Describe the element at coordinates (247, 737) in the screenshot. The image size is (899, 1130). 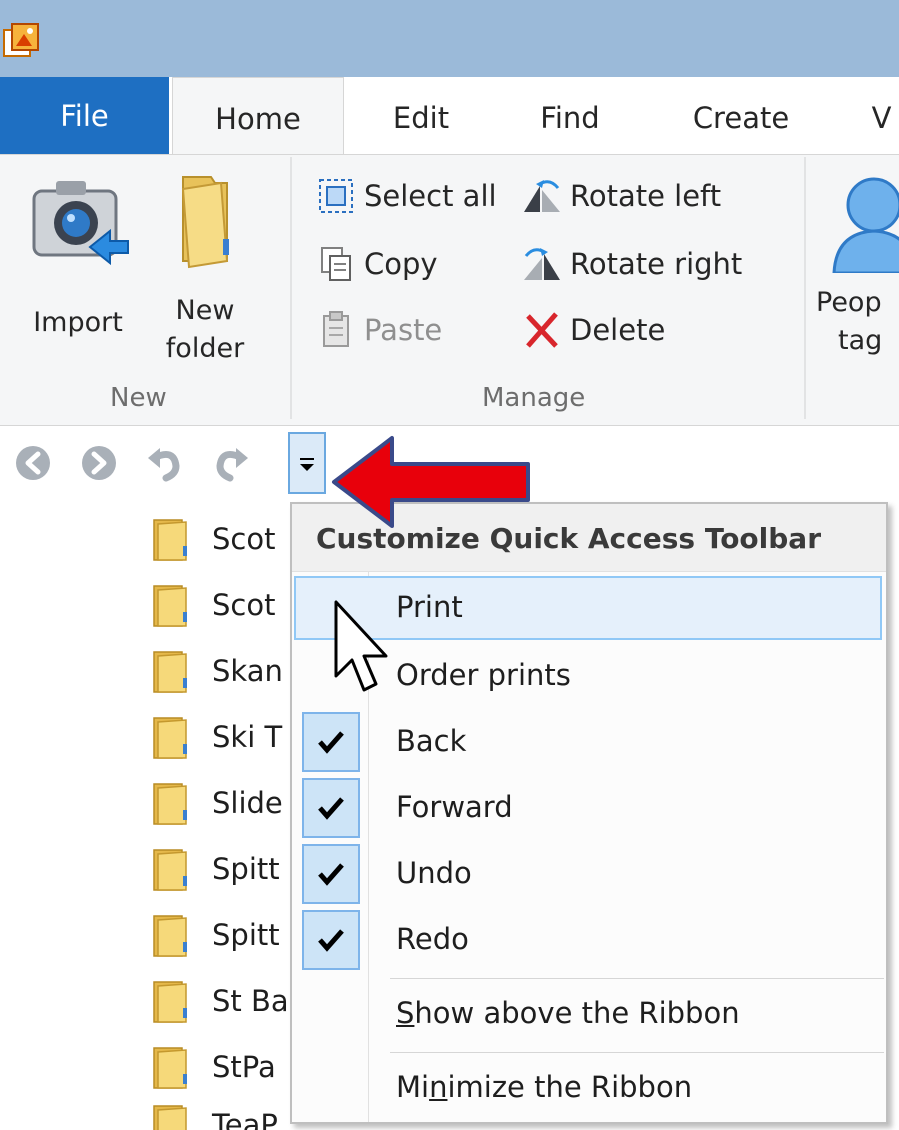
I see `folder-name: Ski T` at that location.